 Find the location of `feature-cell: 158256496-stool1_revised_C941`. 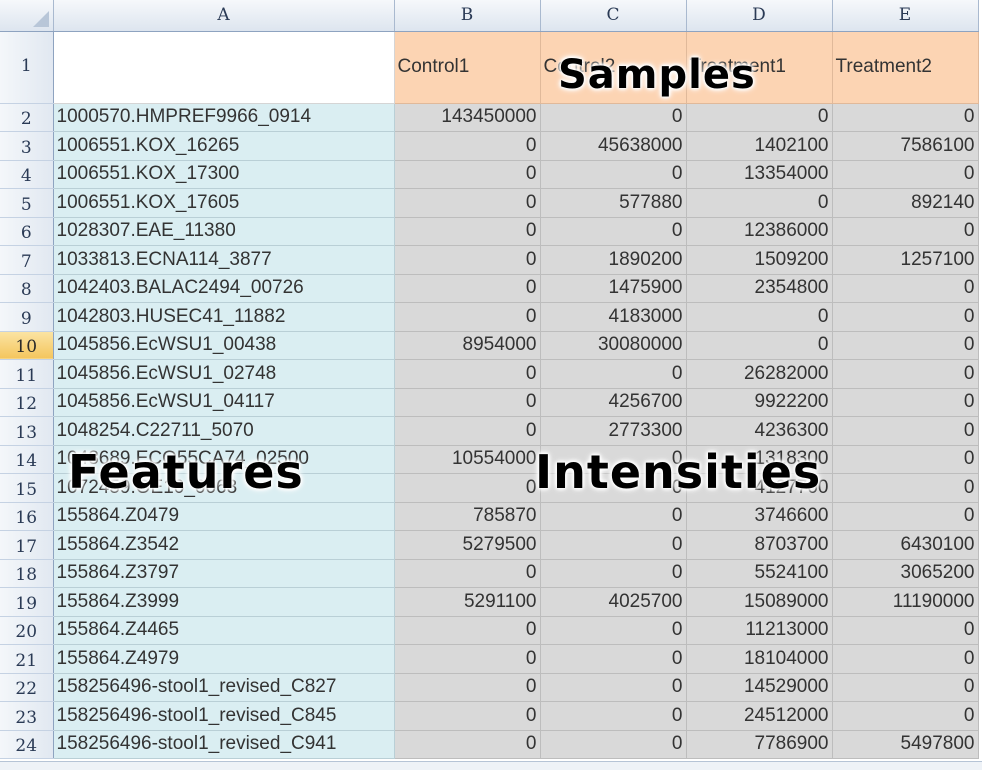

feature-cell: 158256496-stool1_revised_C941 is located at coordinates (224, 744).